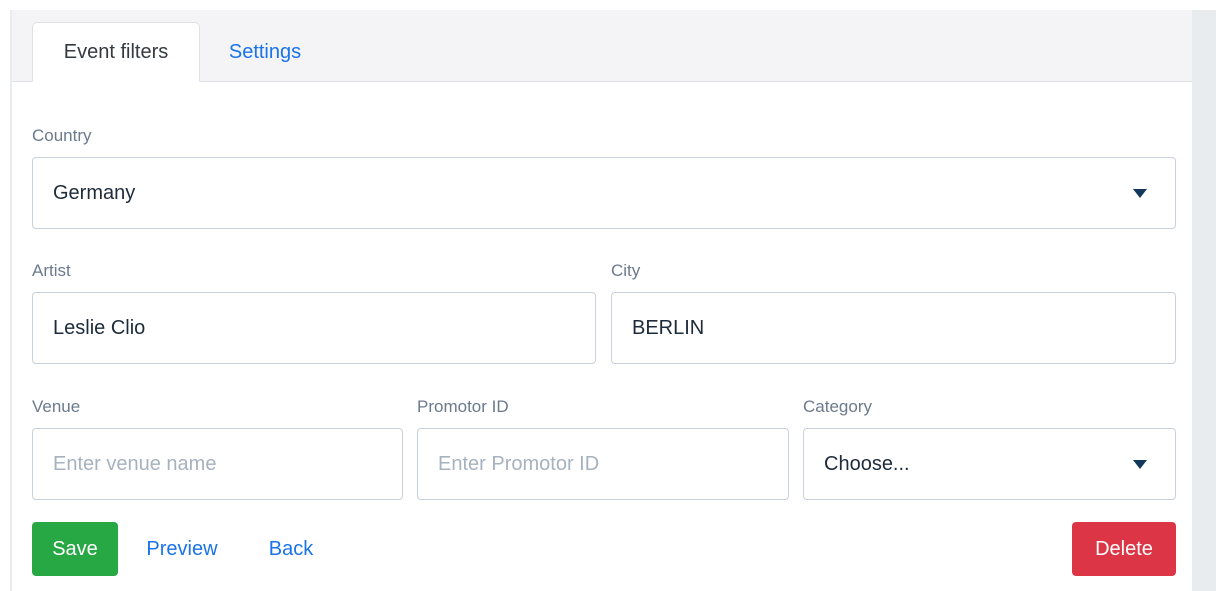 The width and height of the screenshot is (1216, 591). Describe the element at coordinates (75, 549) in the screenshot. I see `save-button: Save` at that location.